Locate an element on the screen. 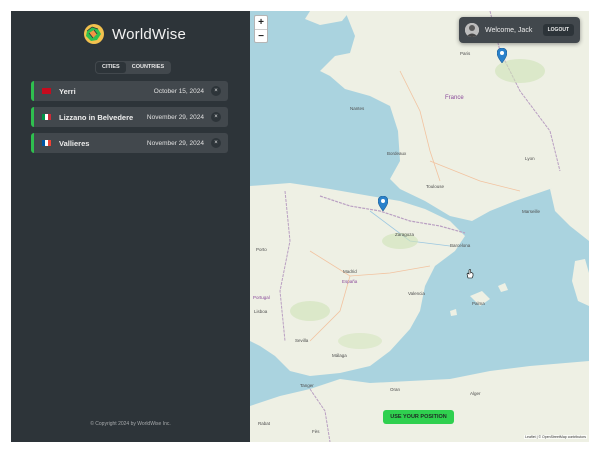  france-flag-icon is located at coordinates (46, 143).